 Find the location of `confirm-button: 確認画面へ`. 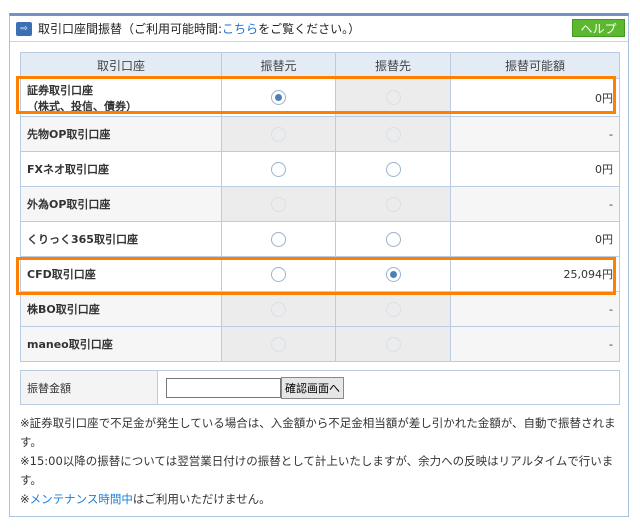

confirm-button: 確認画面へ is located at coordinates (312, 387).